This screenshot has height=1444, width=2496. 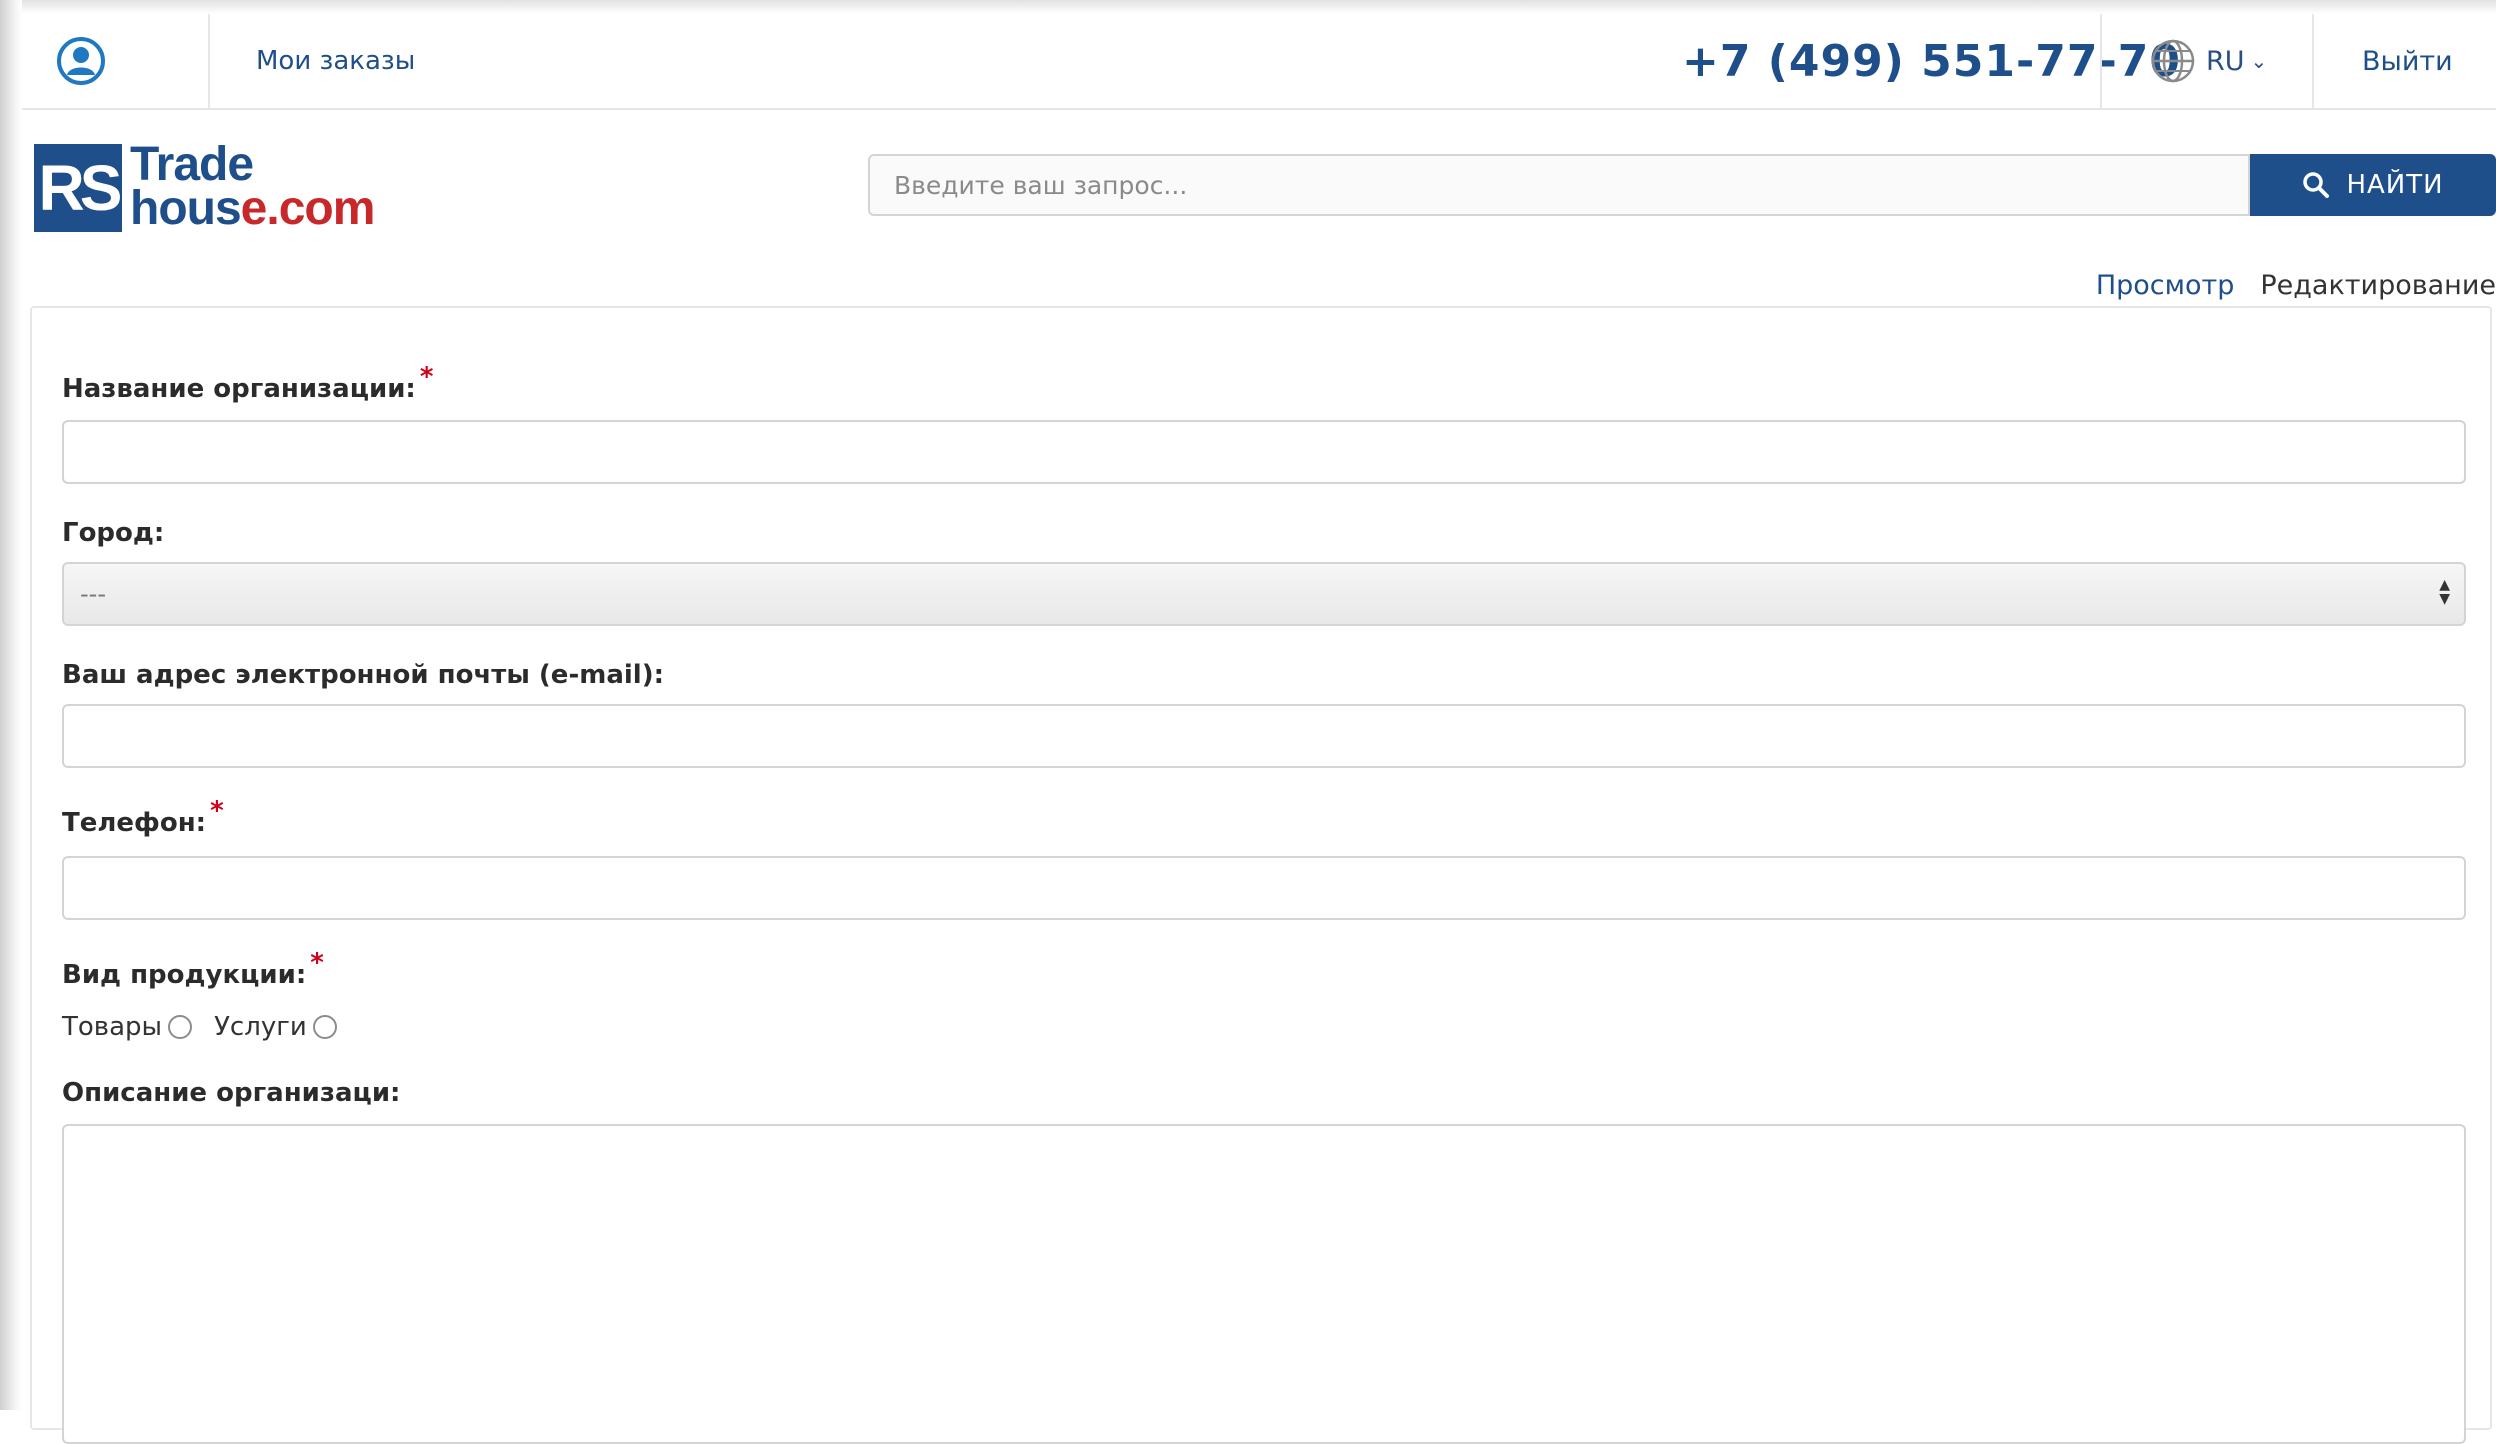 I want to click on option-goods-radio, so click(x=180, y=1027).